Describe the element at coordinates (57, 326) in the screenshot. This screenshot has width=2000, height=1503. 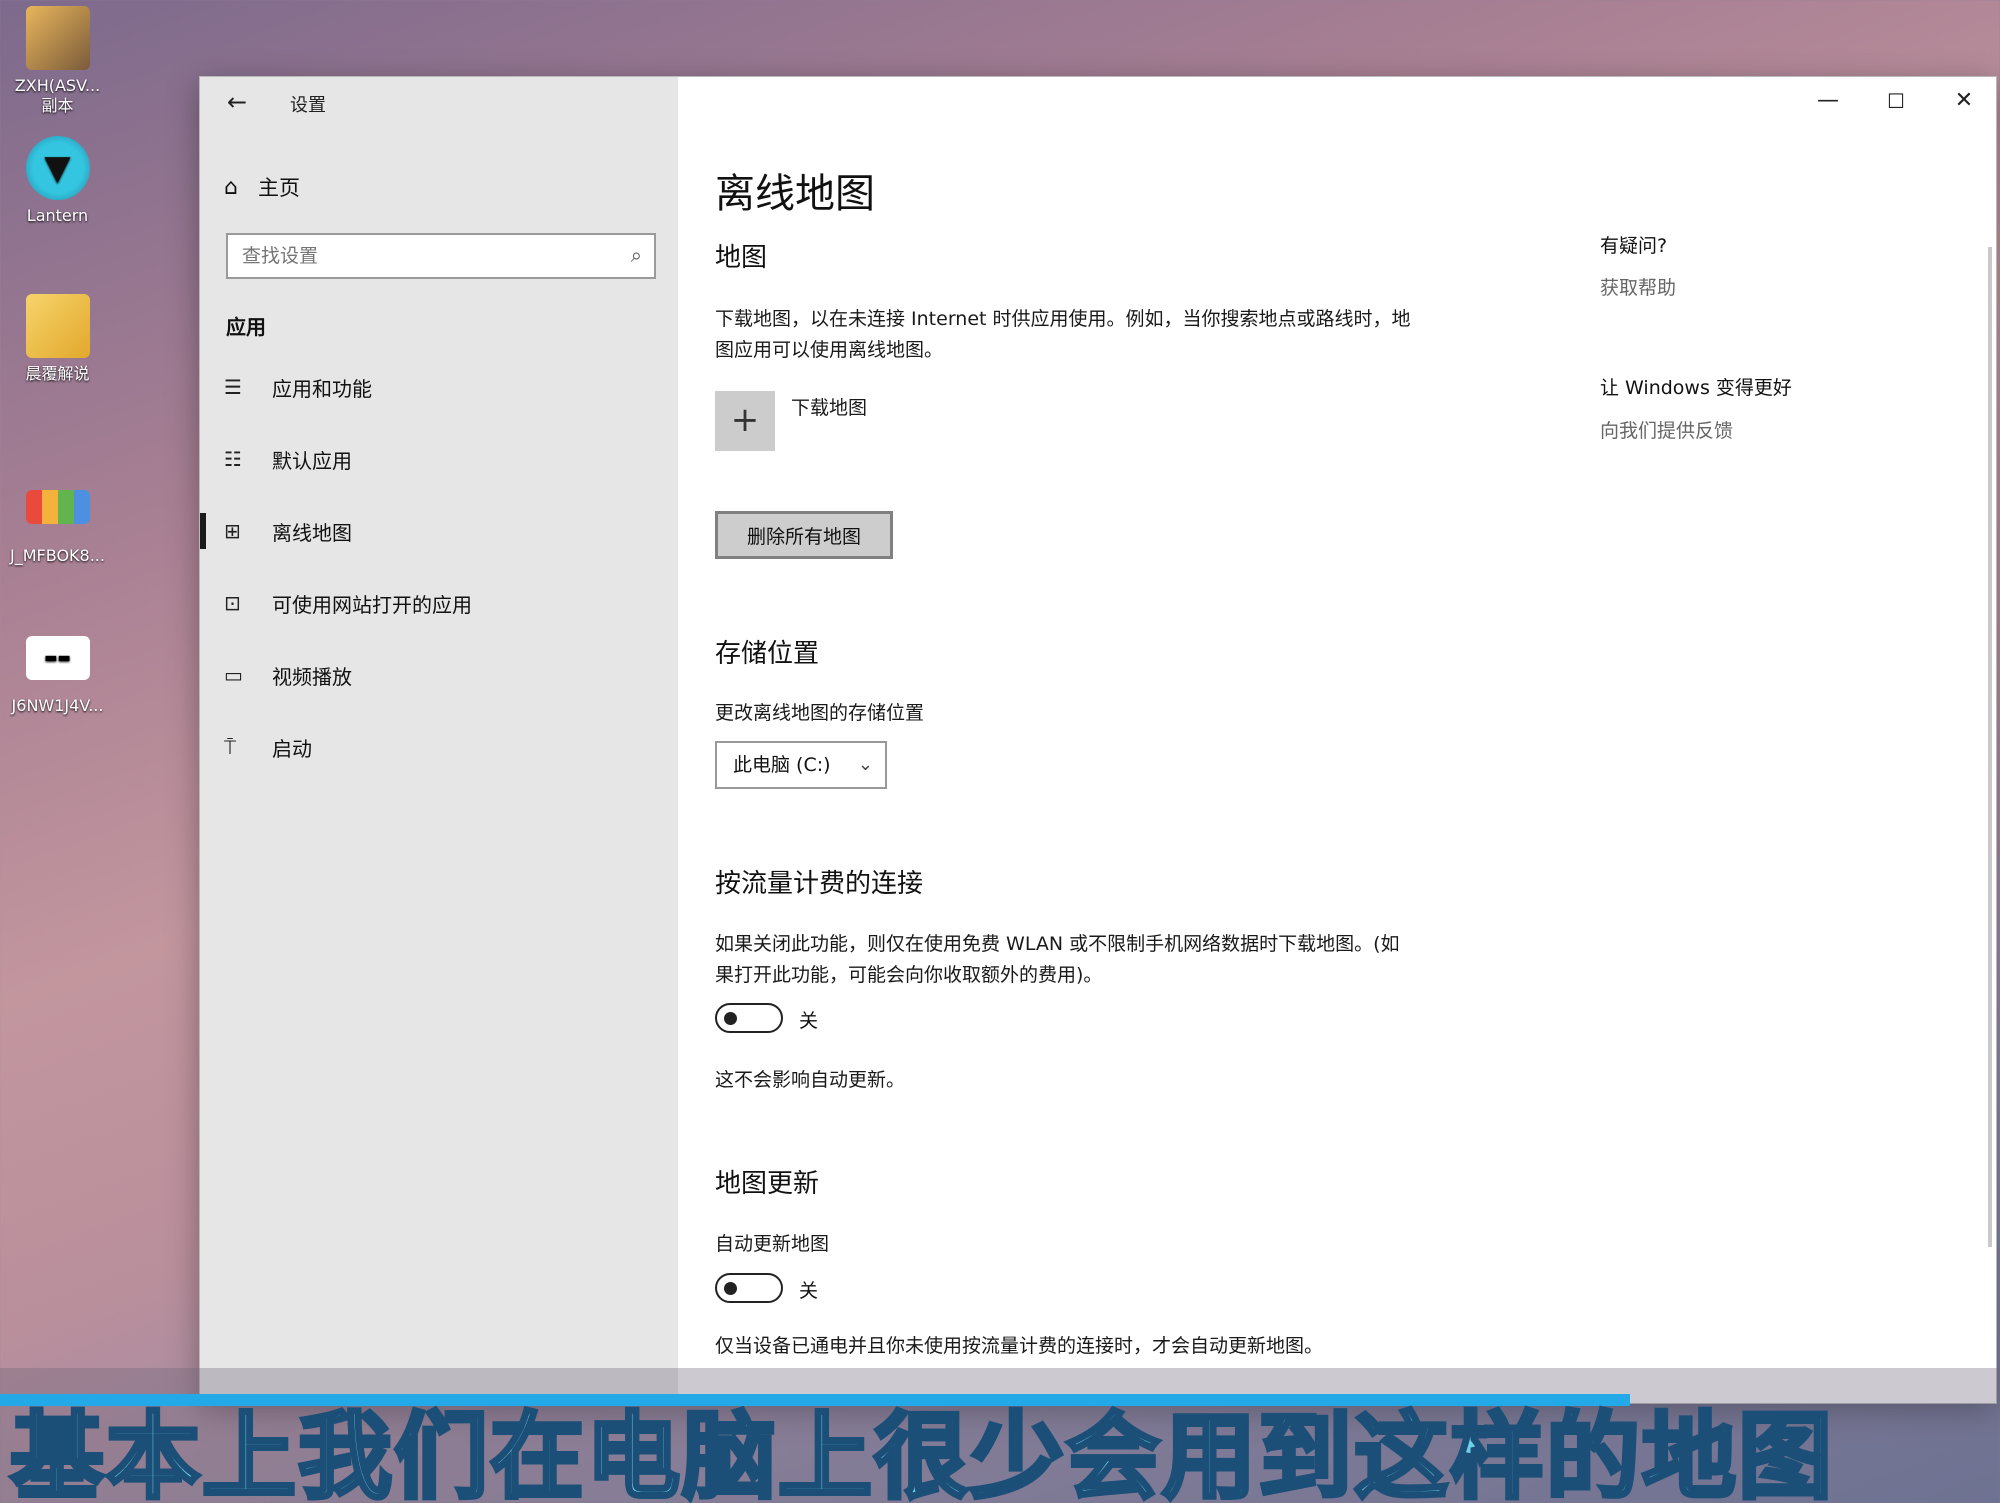
I see `folder-icon` at that location.